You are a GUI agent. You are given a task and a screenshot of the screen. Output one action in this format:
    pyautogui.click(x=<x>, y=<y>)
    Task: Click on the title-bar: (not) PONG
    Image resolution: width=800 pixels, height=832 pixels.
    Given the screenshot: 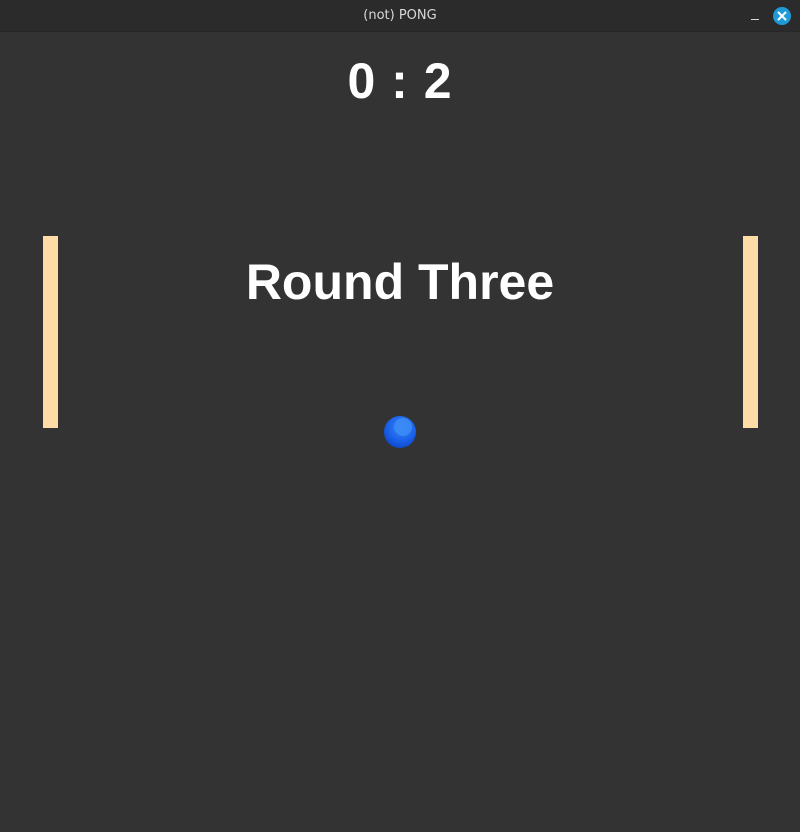 What is the action you would take?
    pyautogui.click(x=400, y=16)
    